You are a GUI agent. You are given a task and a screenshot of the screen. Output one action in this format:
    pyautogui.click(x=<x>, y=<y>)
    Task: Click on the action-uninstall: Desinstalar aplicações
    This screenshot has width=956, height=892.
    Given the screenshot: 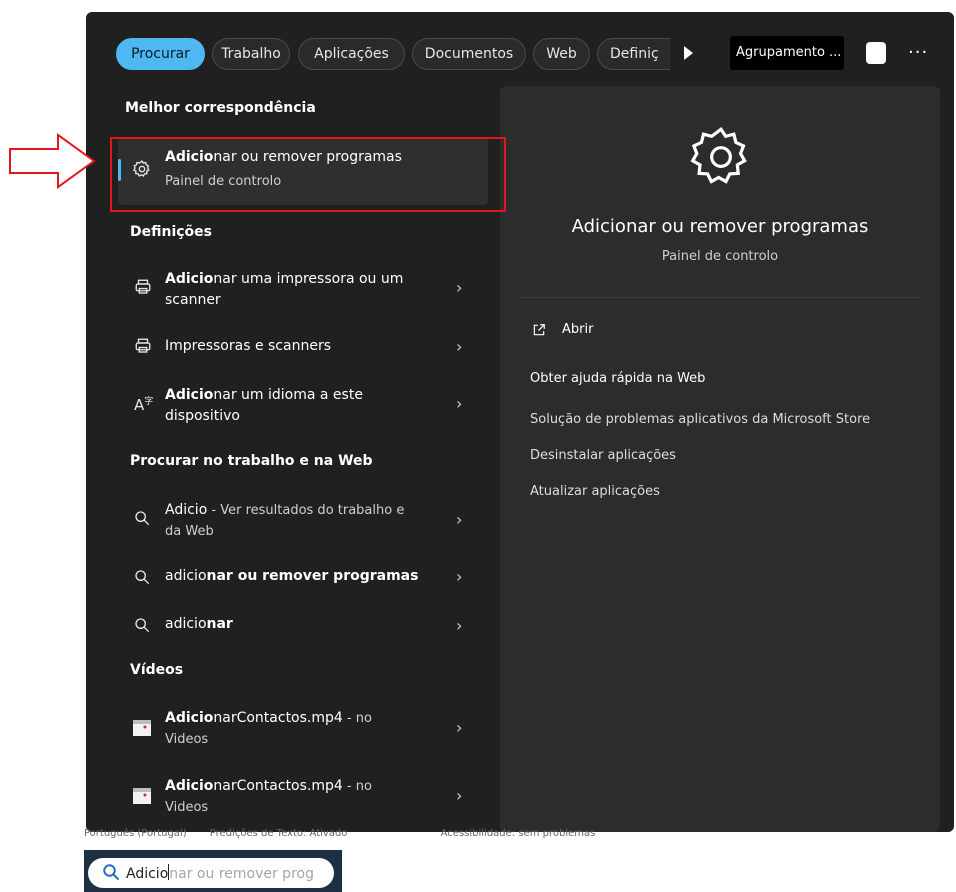 What is the action you would take?
    pyautogui.click(x=603, y=455)
    